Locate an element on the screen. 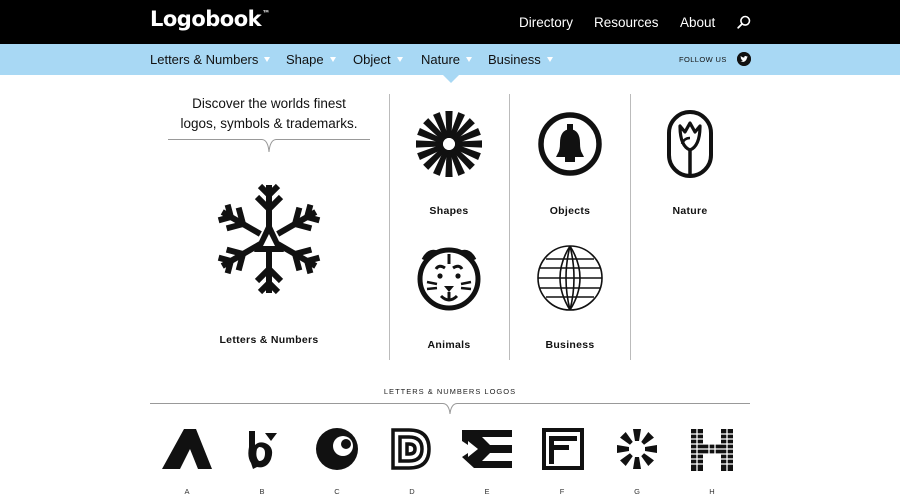  tagline-line: logos, symbols & trademarks. is located at coordinates (269, 123).